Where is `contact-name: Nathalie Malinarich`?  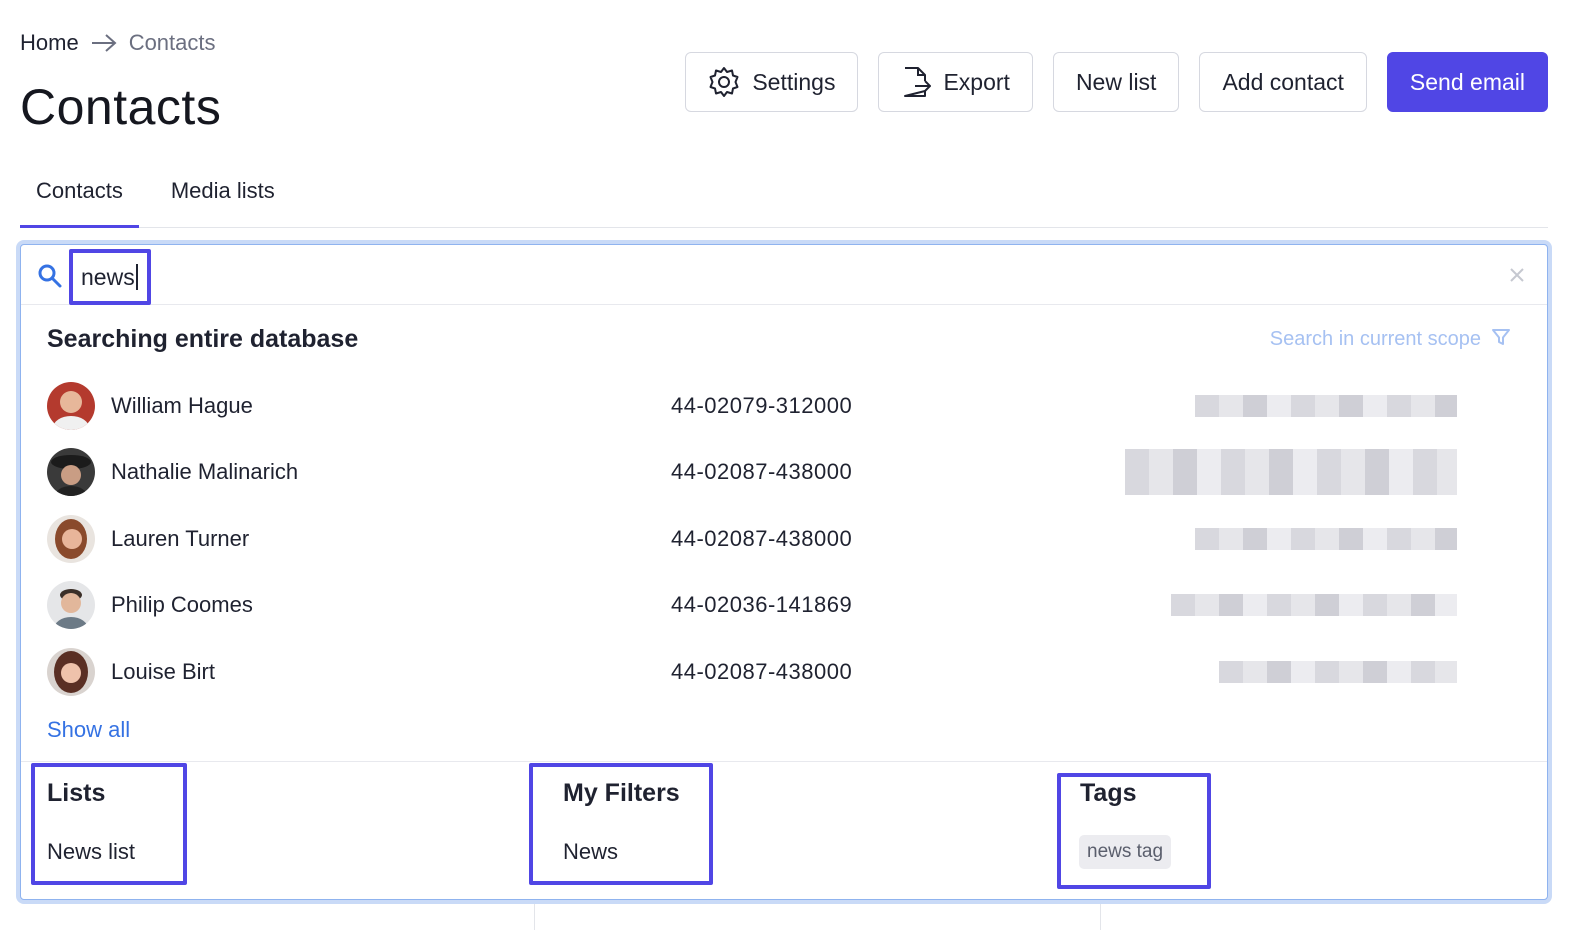 contact-name: Nathalie Malinarich is located at coordinates (205, 471).